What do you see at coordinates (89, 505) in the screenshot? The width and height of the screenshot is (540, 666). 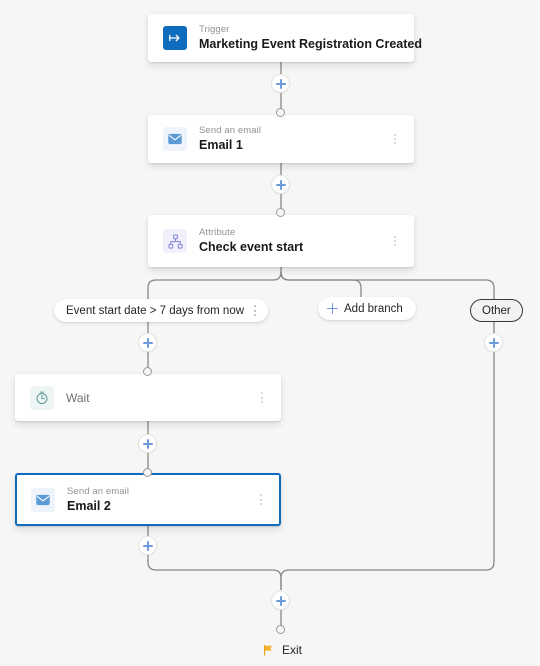 I see `node-email-2-title: Email 2` at bounding box center [89, 505].